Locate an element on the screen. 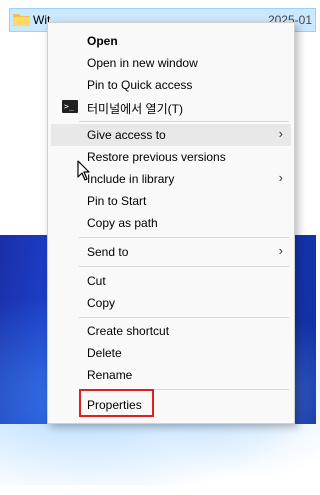 Image resolution: width=320 pixels, height=495 pixels. menu-item-open-new-window: Open in new window is located at coordinates (171, 63).